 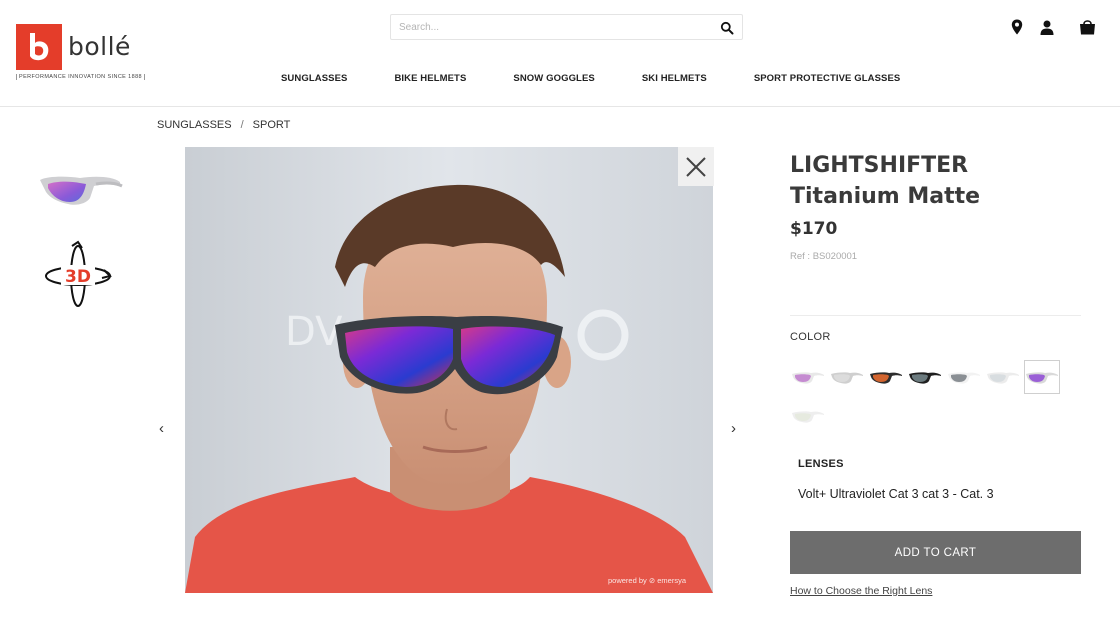 I want to click on brand-logo: bollé PERFORMANCE INNOVATION SINCE 1888, so click(x=82, y=54).